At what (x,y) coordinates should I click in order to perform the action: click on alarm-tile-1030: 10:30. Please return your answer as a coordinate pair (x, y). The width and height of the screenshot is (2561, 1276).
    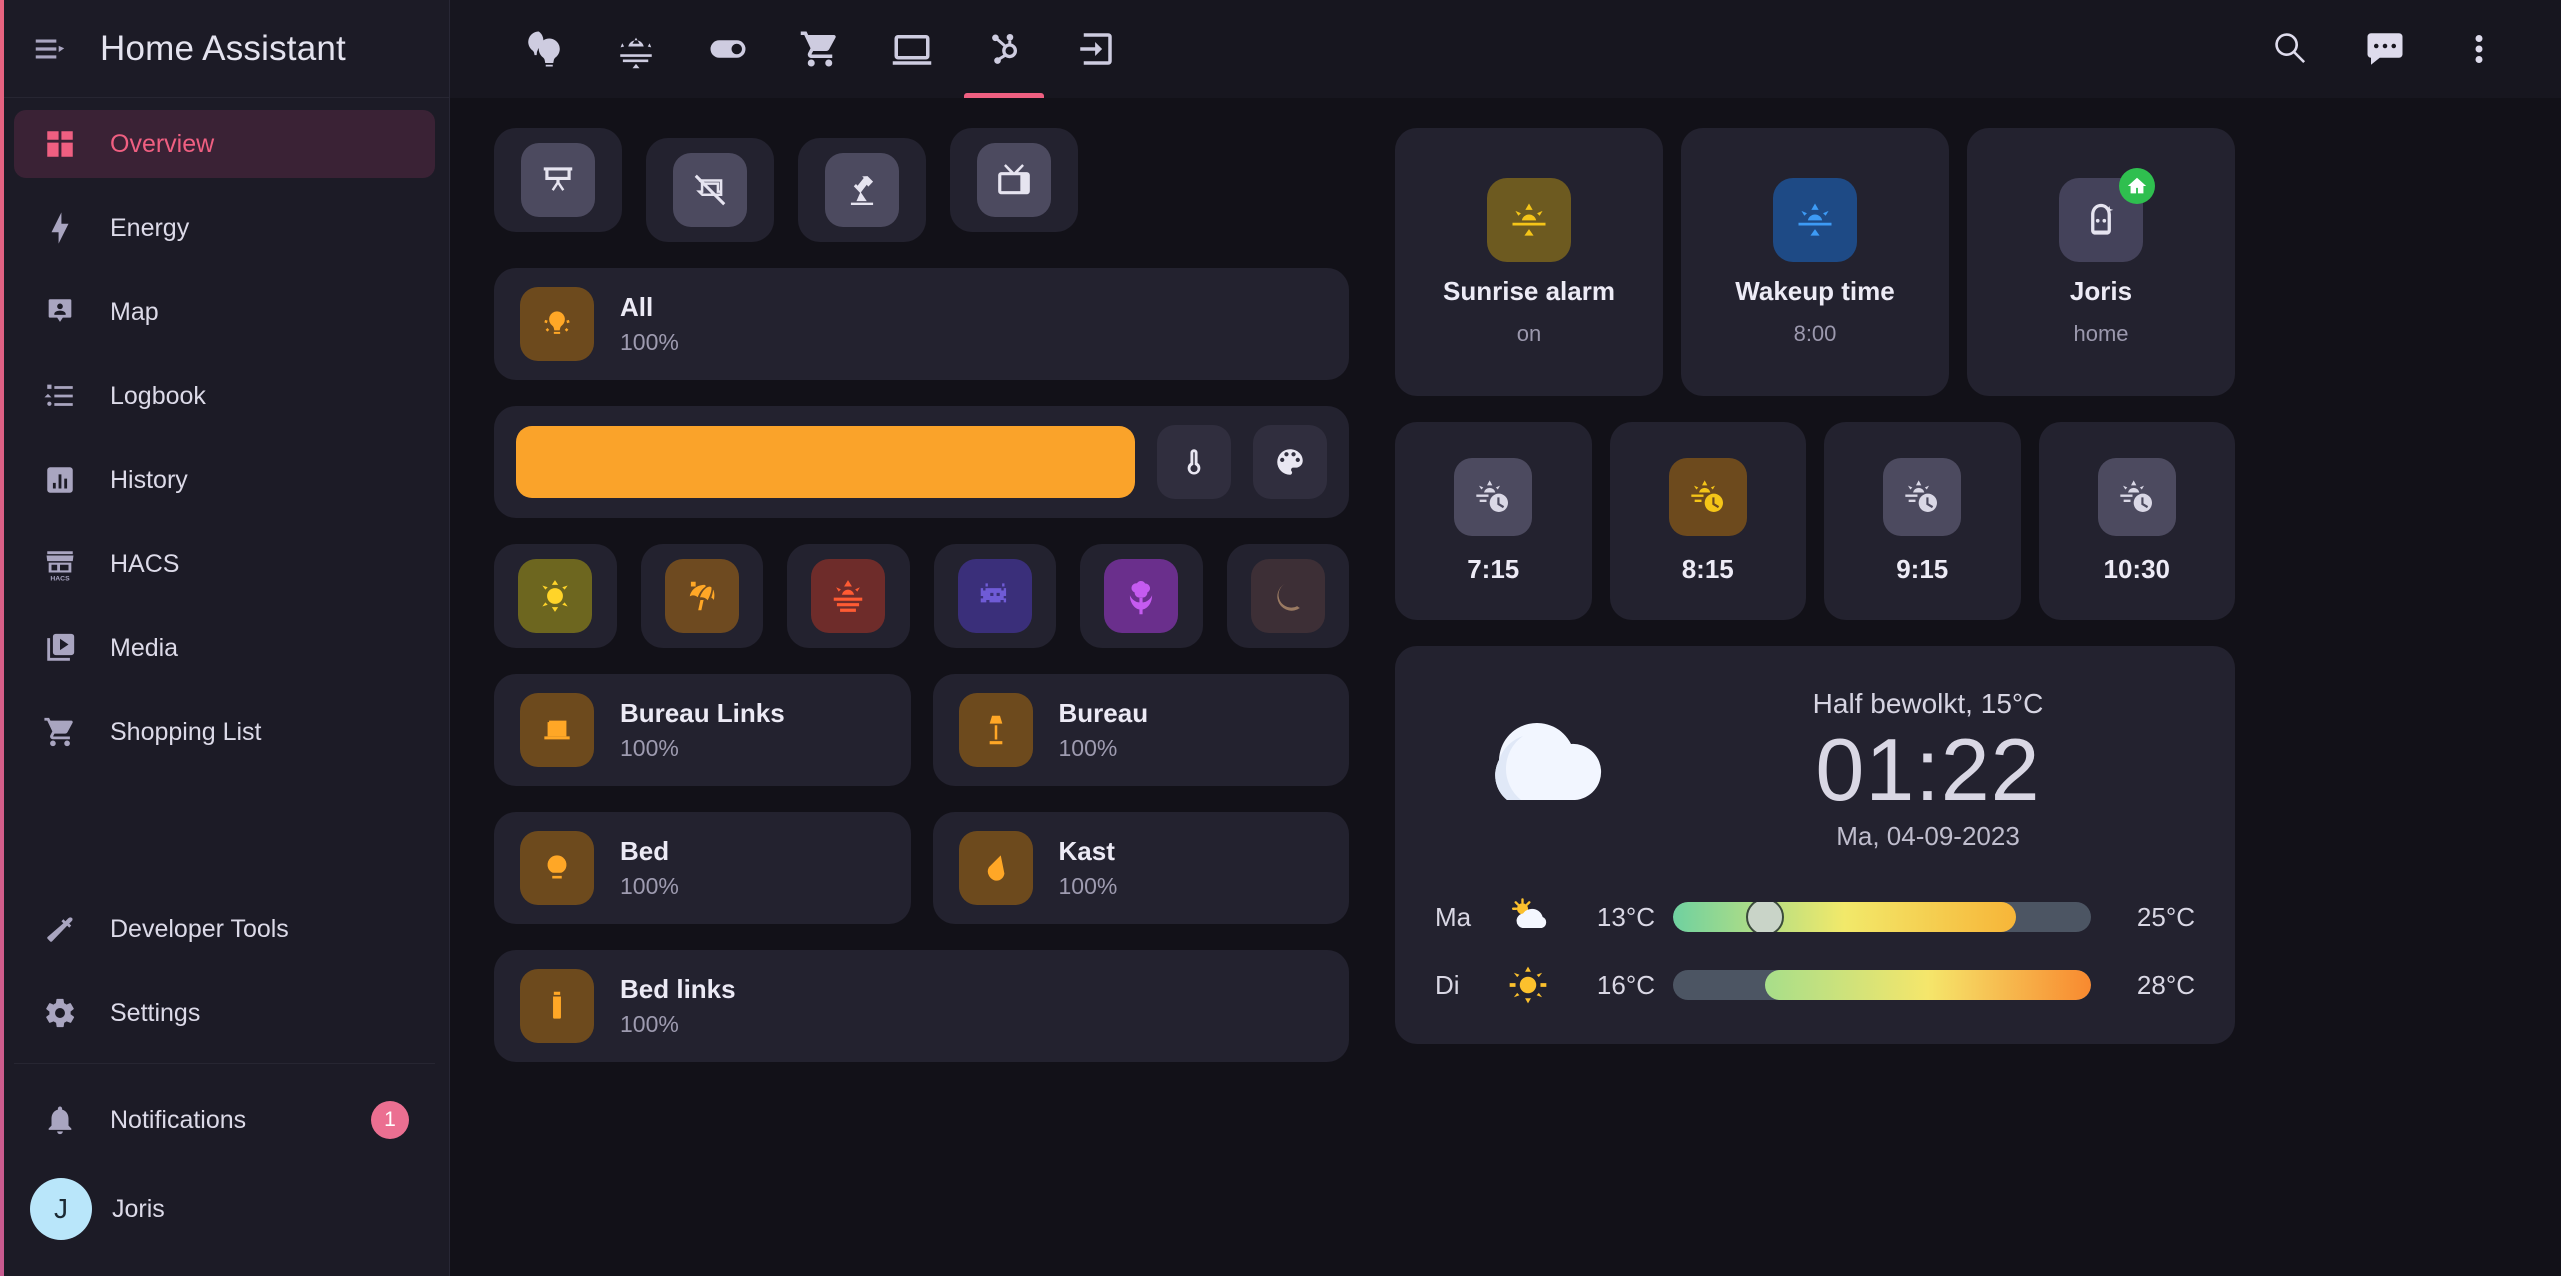
    Looking at the image, I should click on (2136, 521).